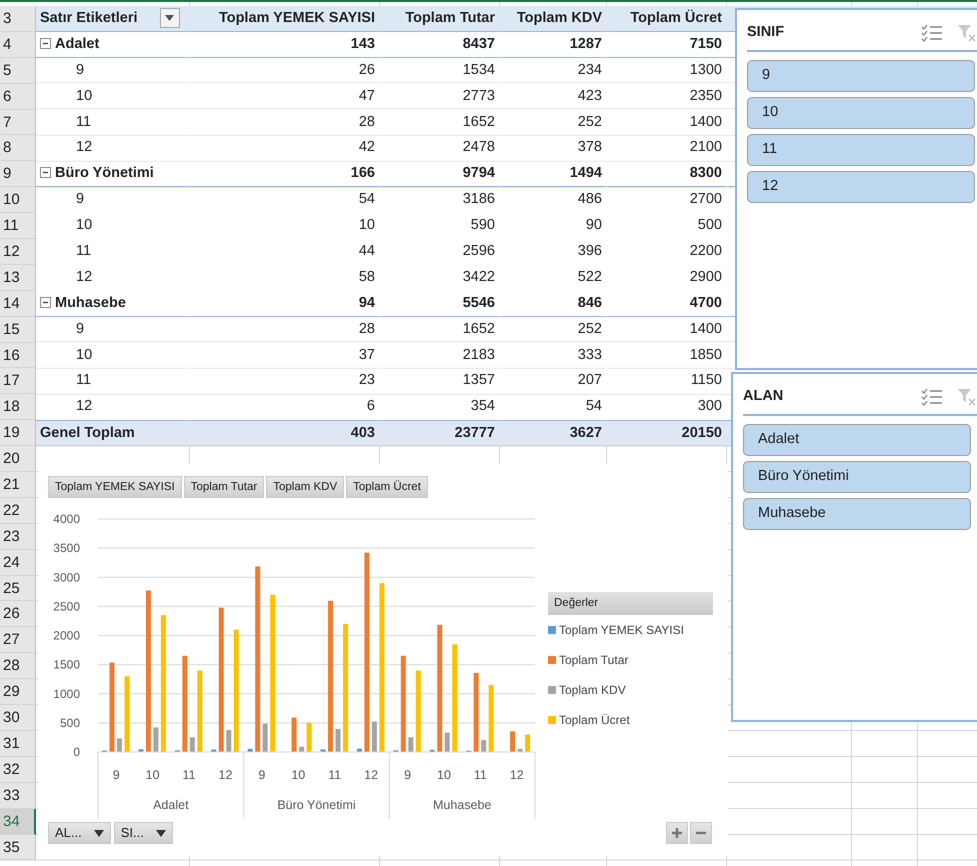 This screenshot has height=866, width=977. I want to click on row-number: 33, so click(18, 795).